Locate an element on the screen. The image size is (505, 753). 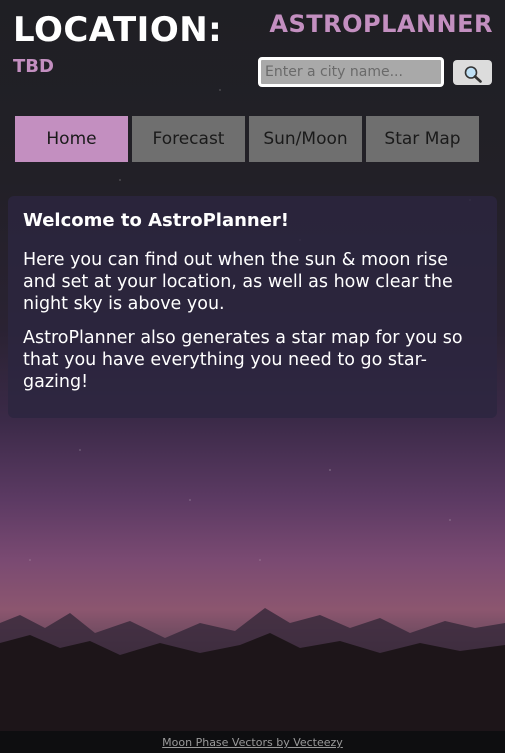
main-navigation: Home Forecast Sun/Moon Star Map is located at coordinates (247, 139).